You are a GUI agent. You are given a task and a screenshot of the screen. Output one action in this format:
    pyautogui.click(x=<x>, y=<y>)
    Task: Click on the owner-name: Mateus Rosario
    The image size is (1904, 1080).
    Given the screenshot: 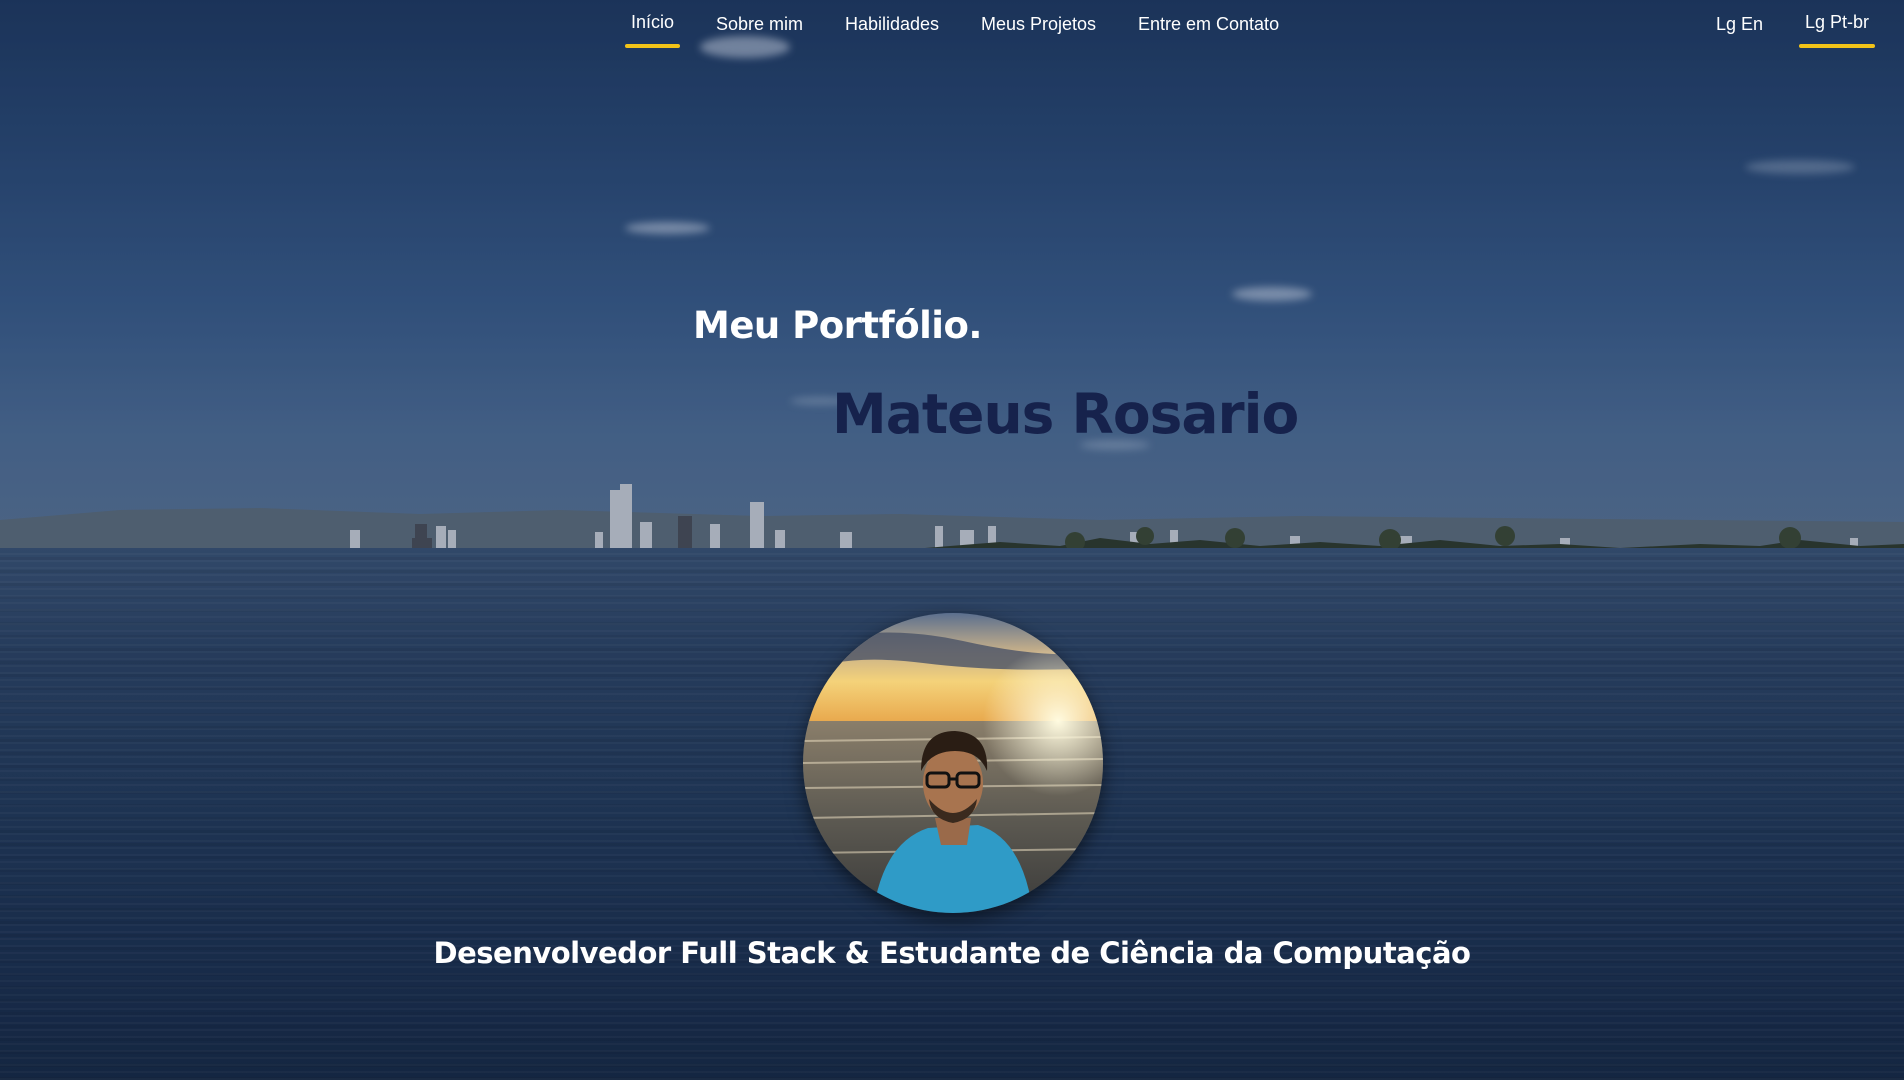 What is the action you would take?
    pyautogui.click(x=1065, y=414)
    